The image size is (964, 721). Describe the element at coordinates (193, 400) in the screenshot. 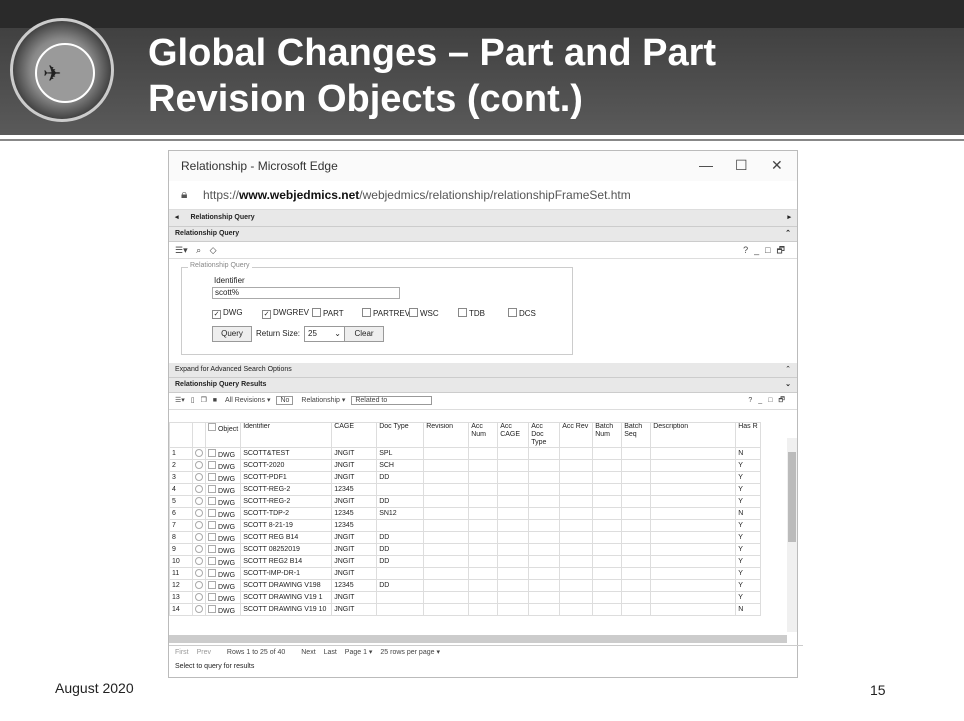

I see `document-icon: ▯` at that location.